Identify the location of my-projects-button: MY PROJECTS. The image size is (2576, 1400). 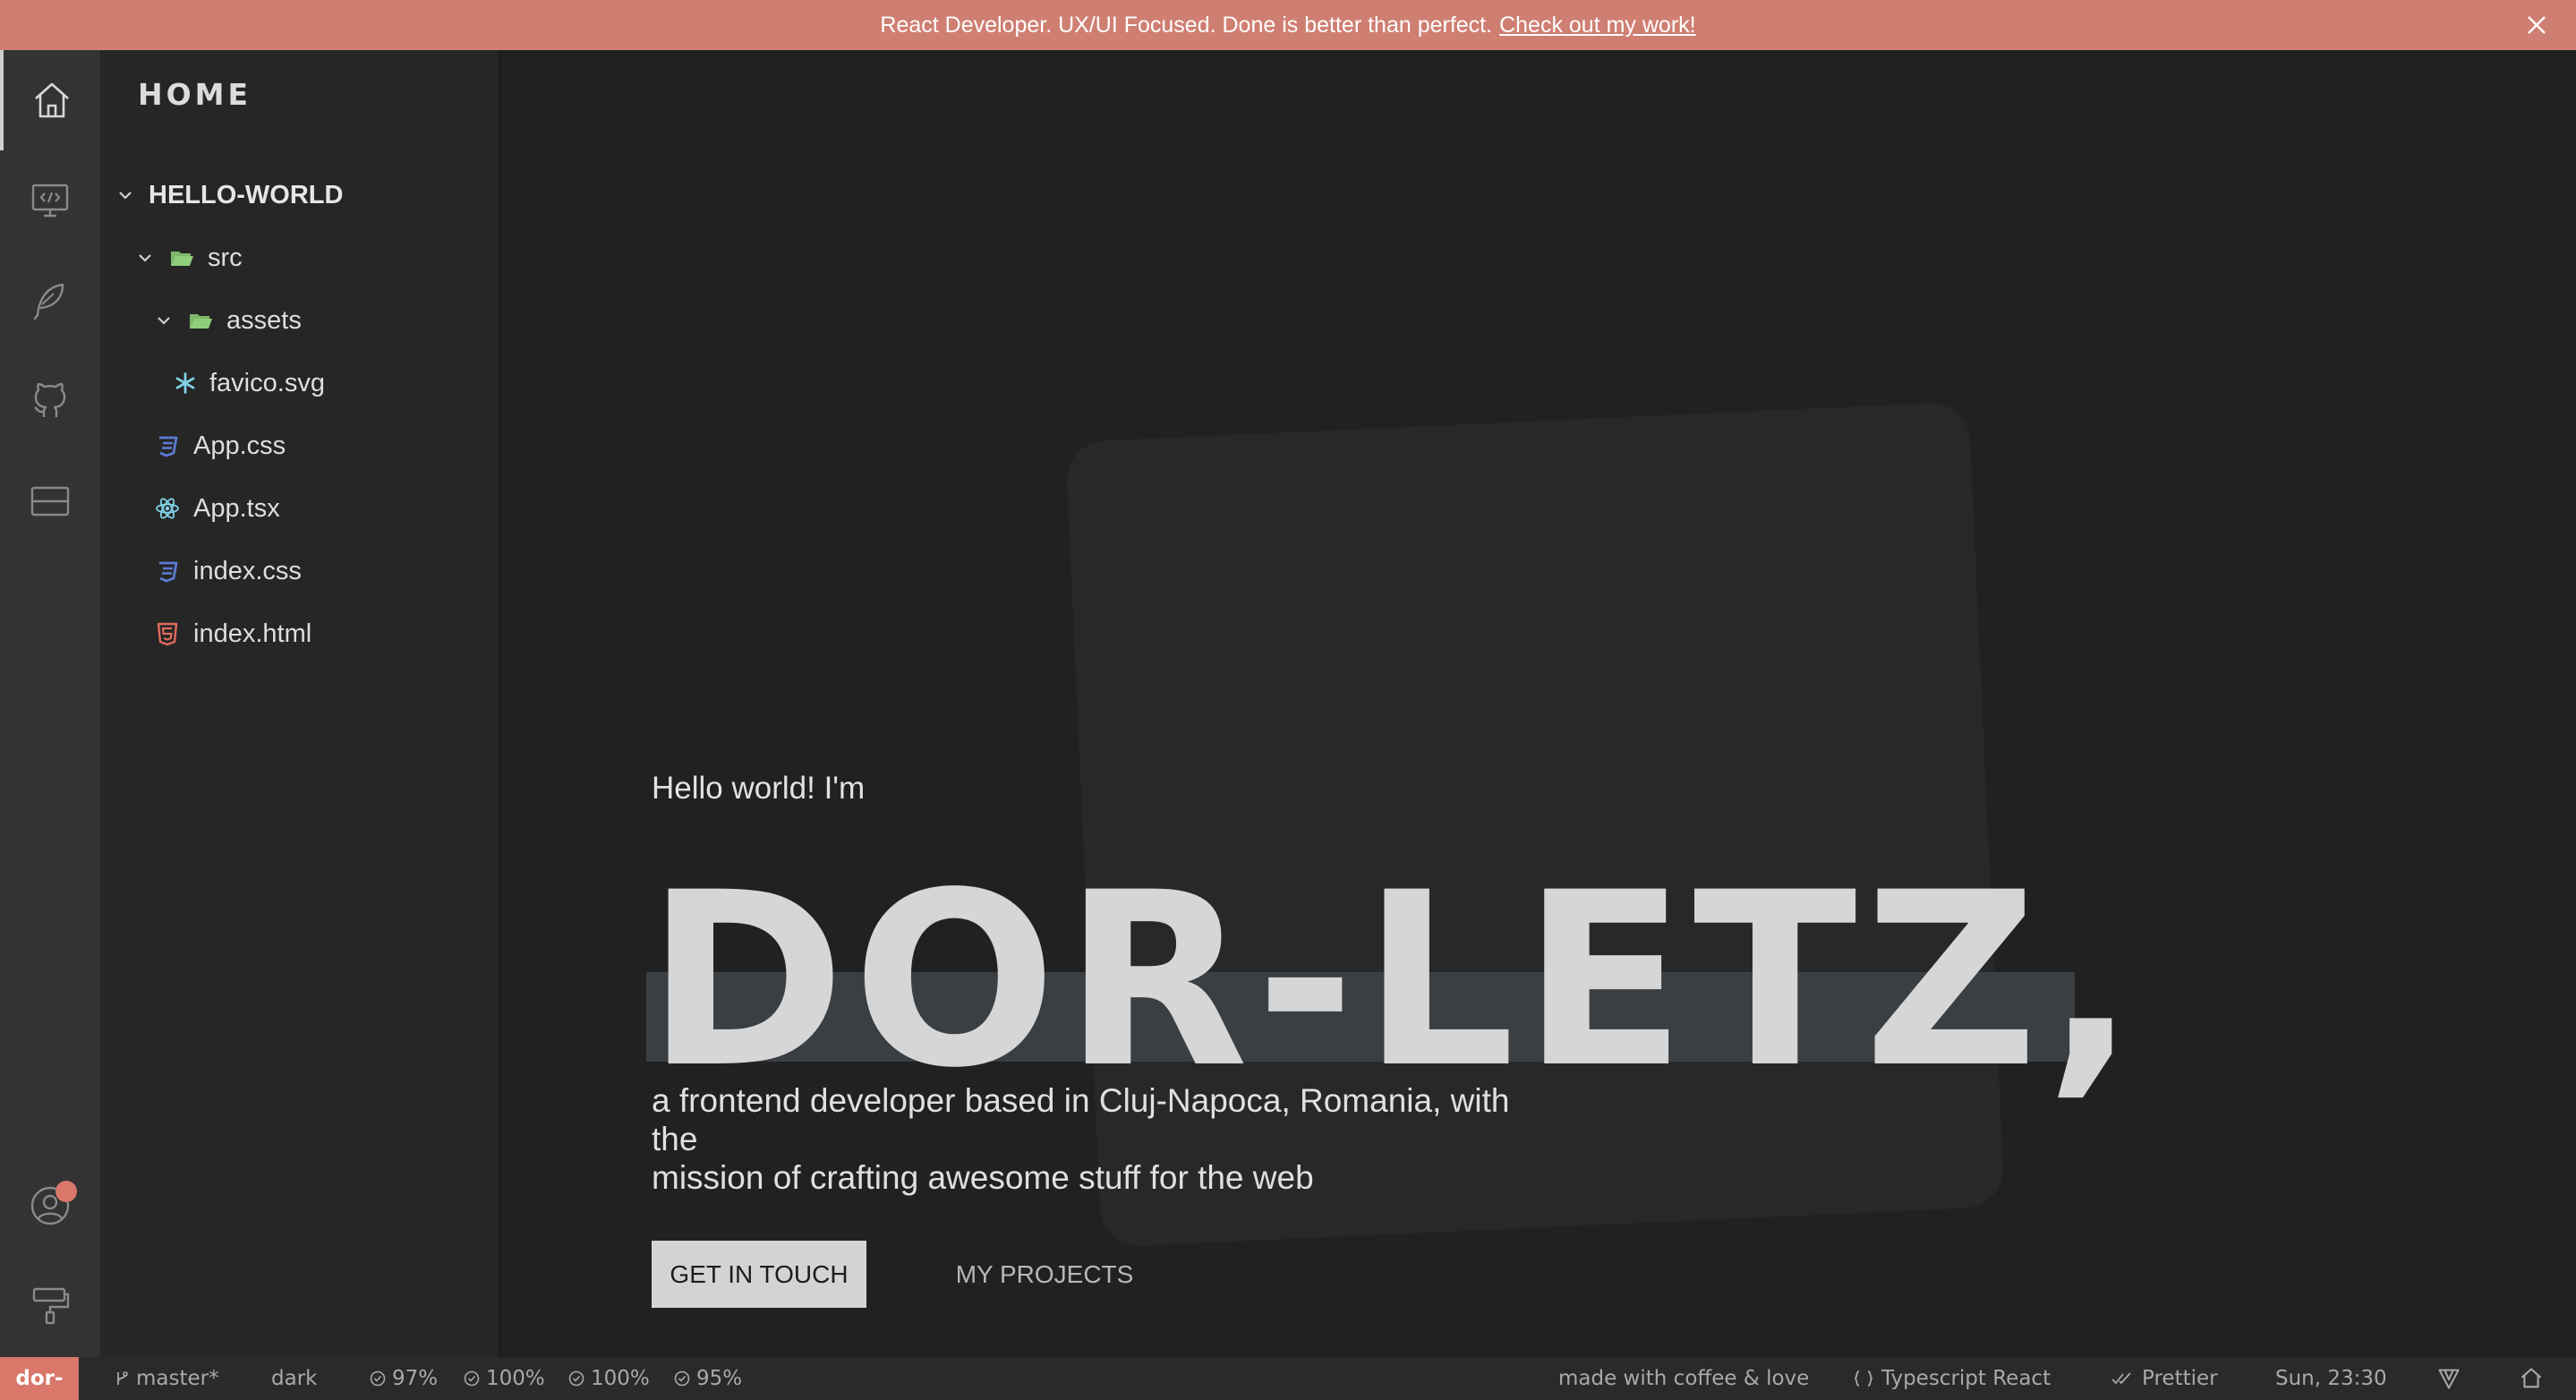
(1044, 1274).